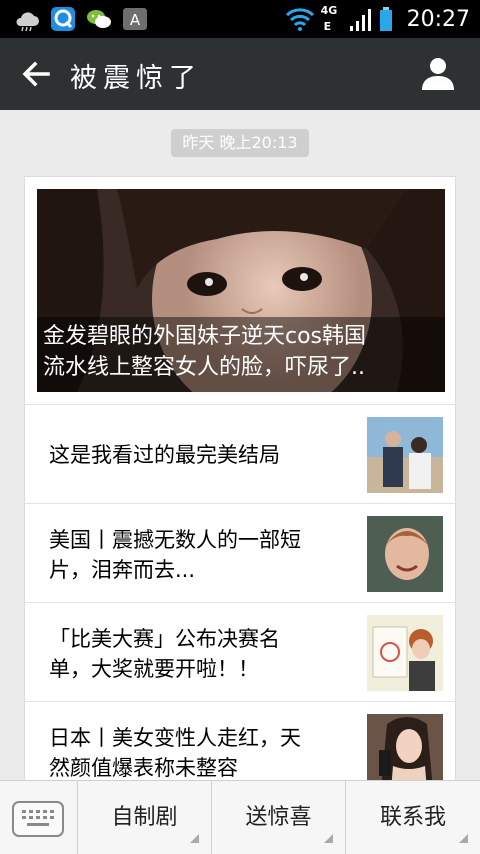 This screenshot has width=480, height=854. I want to click on clock: 20:27, so click(438, 19).